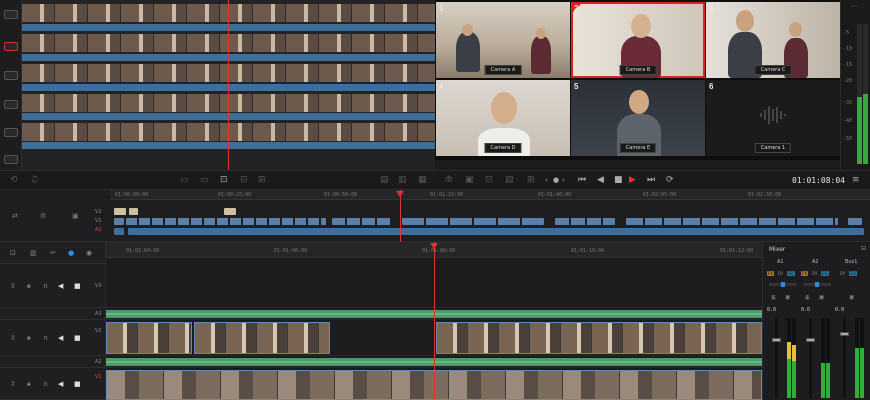 The width and height of the screenshot is (870, 400). Describe the element at coordinates (422, 180) in the screenshot. I see `append-icon: ▦` at that location.